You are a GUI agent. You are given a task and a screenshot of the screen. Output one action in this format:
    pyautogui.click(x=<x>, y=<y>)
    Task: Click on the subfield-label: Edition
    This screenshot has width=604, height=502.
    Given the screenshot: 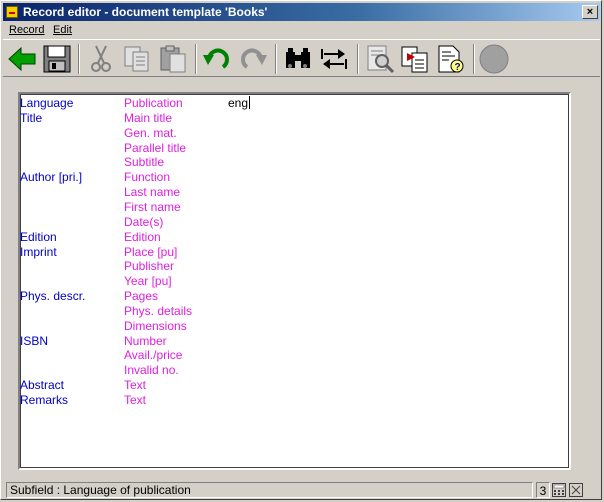 What is the action you would take?
    pyautogui.click(x=142, y=236)
    